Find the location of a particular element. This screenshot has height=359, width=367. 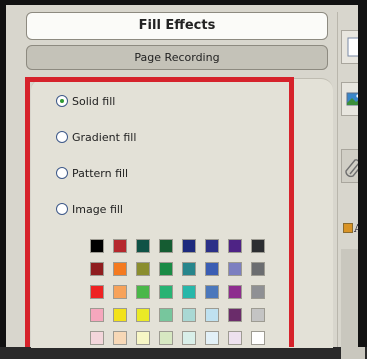

option-gradient-fill: Gradient fill is located at coordinates (96, 137).